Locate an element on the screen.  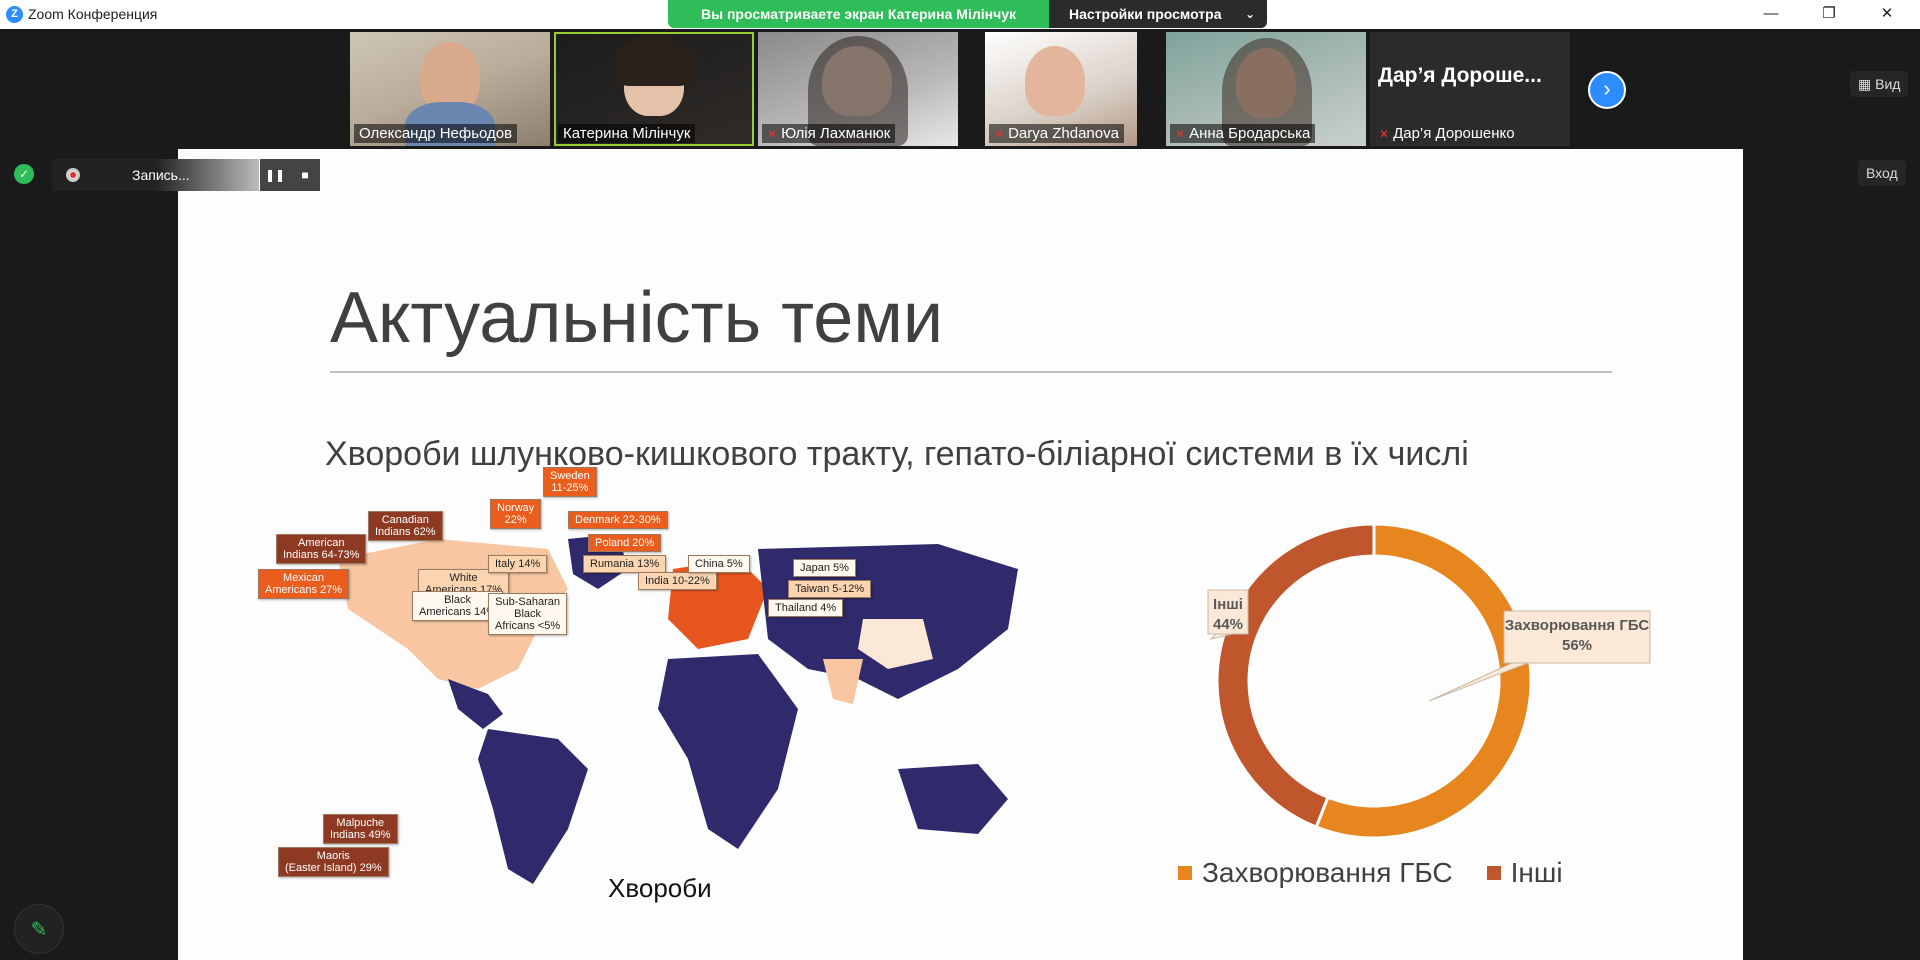
restore-button: ❐ is located at coordinates (1829, 14).